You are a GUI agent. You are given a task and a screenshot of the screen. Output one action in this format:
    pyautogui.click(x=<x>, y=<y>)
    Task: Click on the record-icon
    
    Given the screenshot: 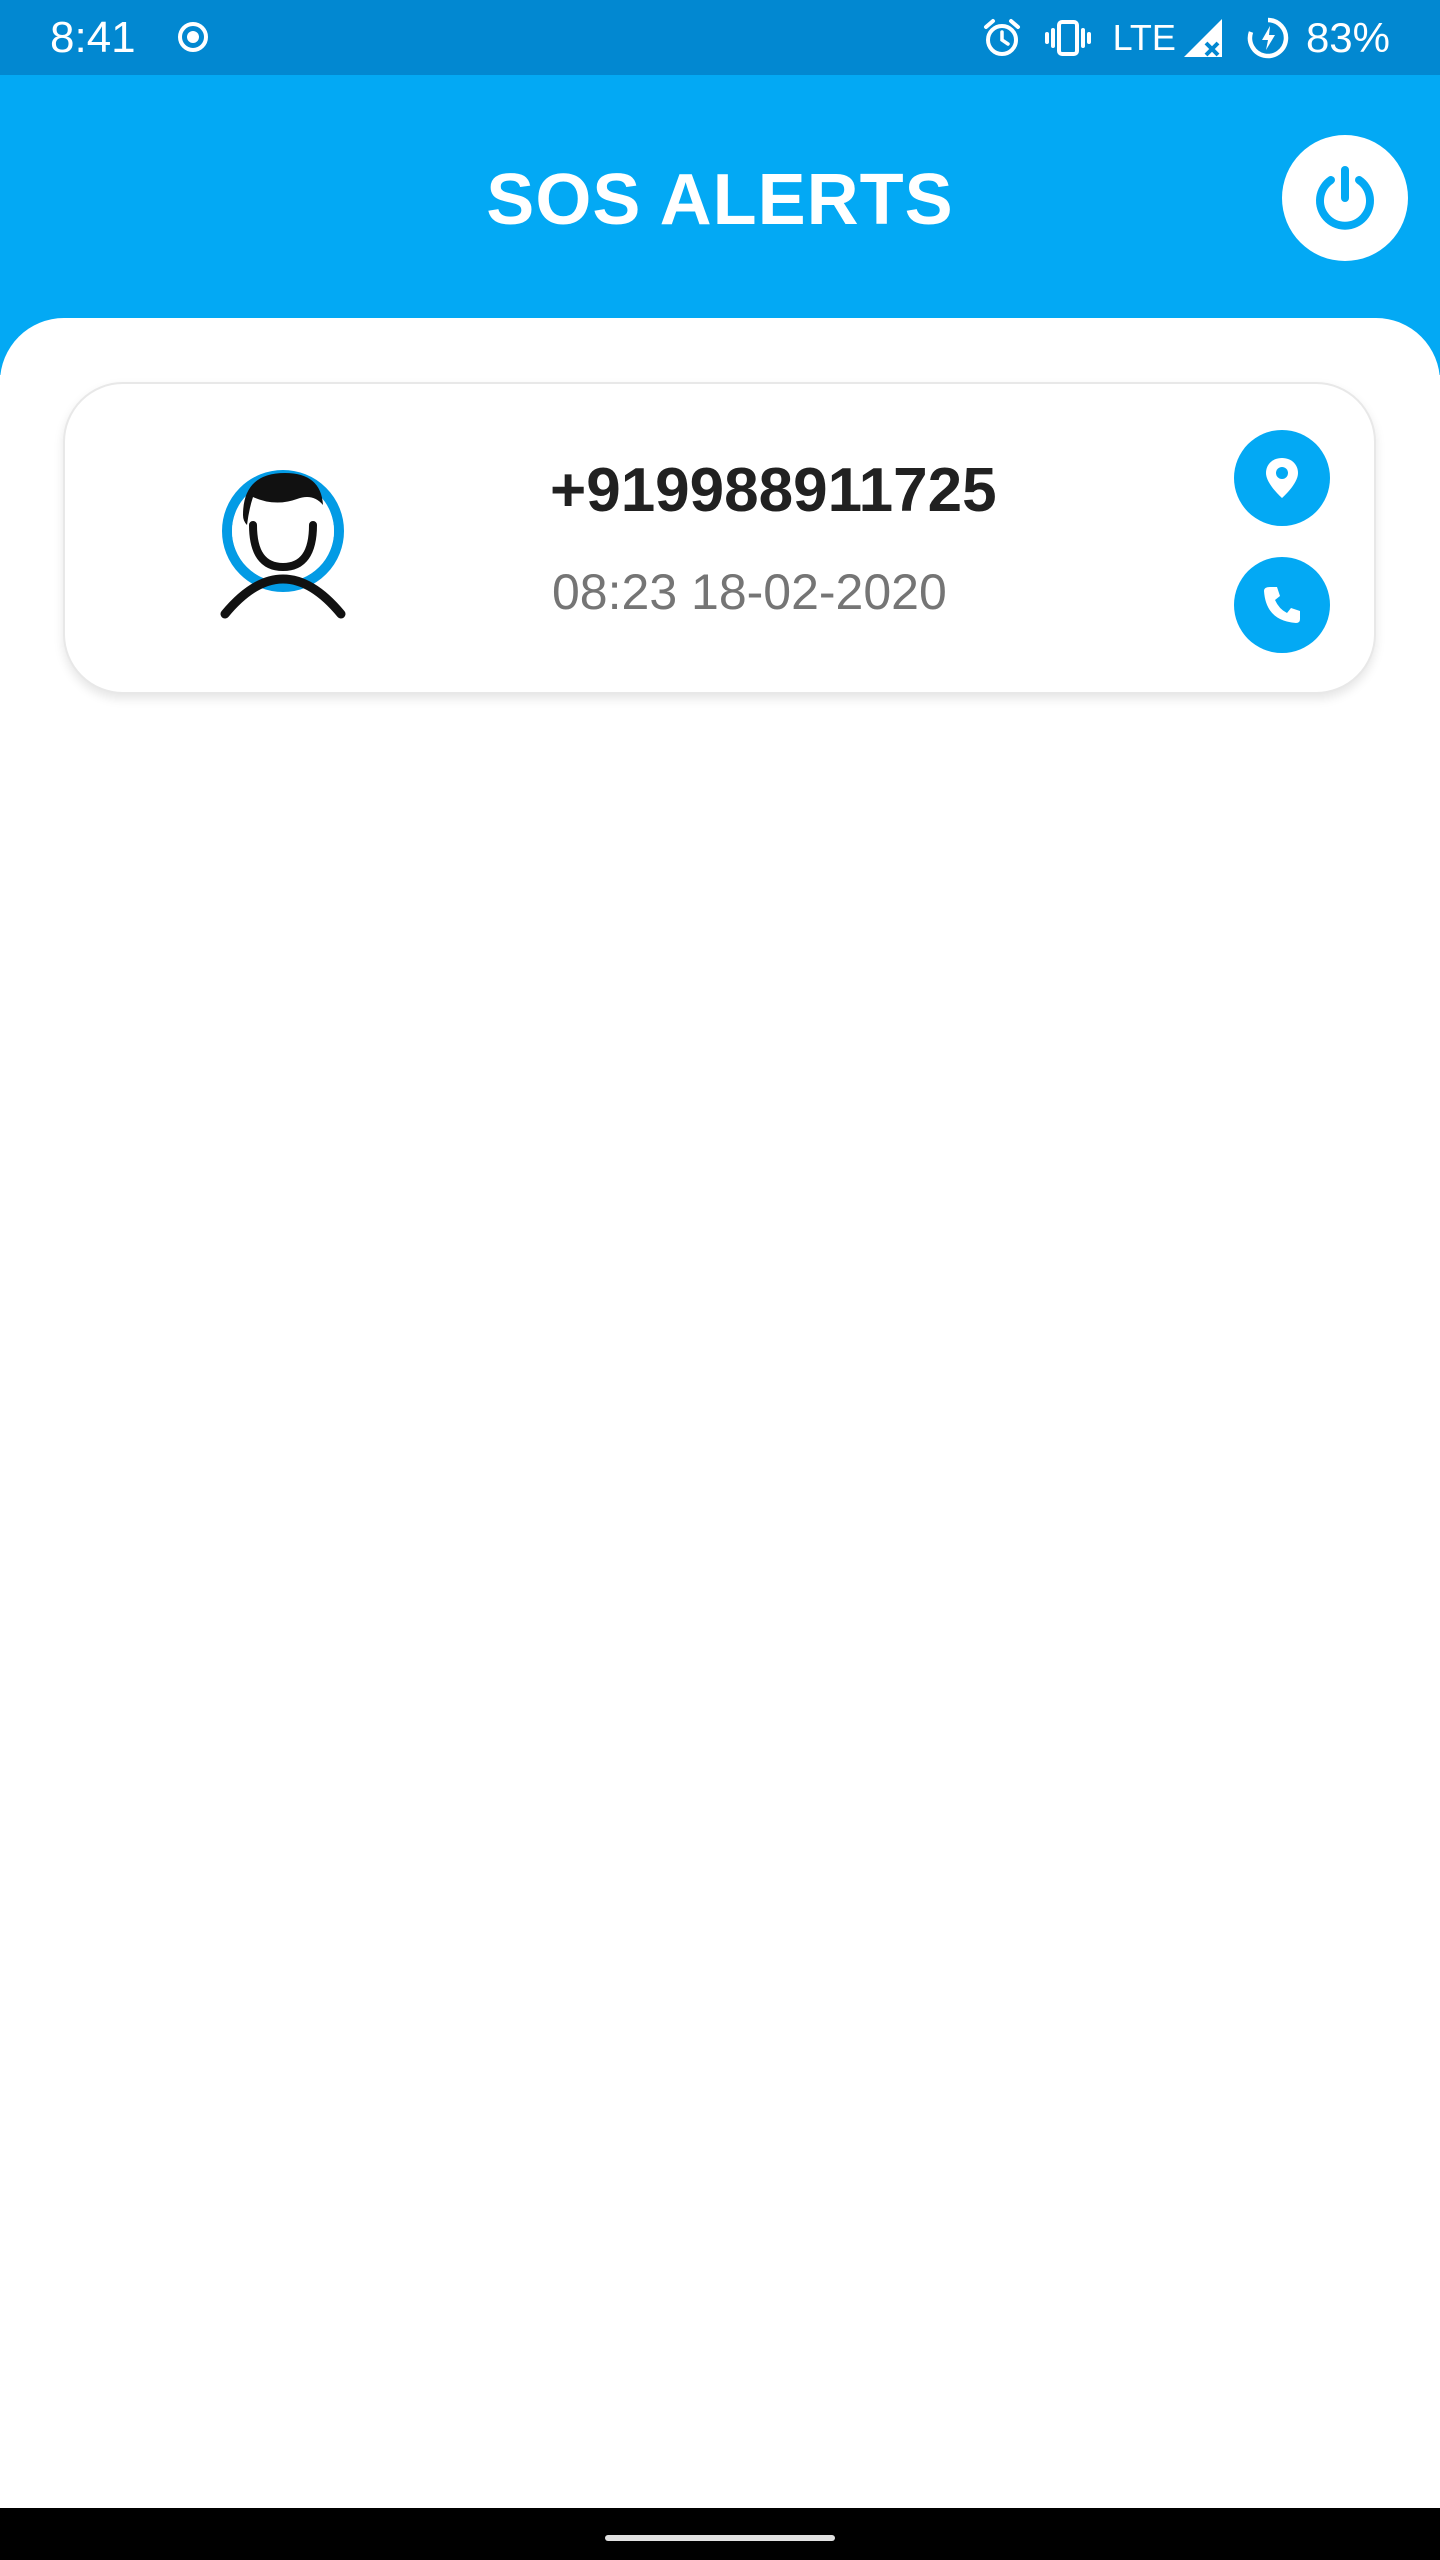 What is the action you would take?
    pyautogui.click(x=193, y=37)
    